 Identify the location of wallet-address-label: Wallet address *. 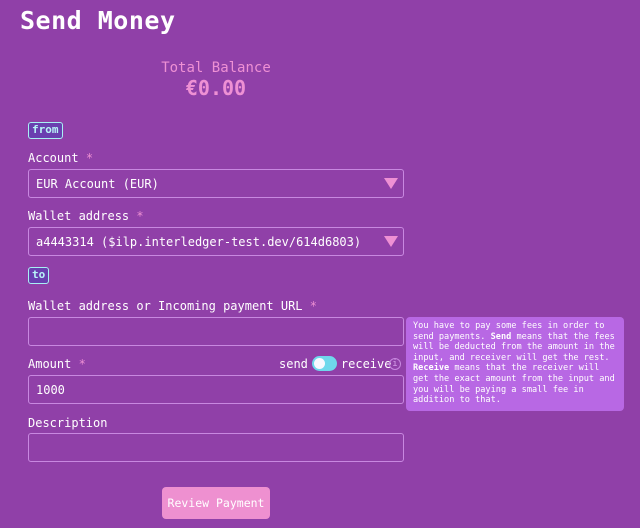
(86, 216).